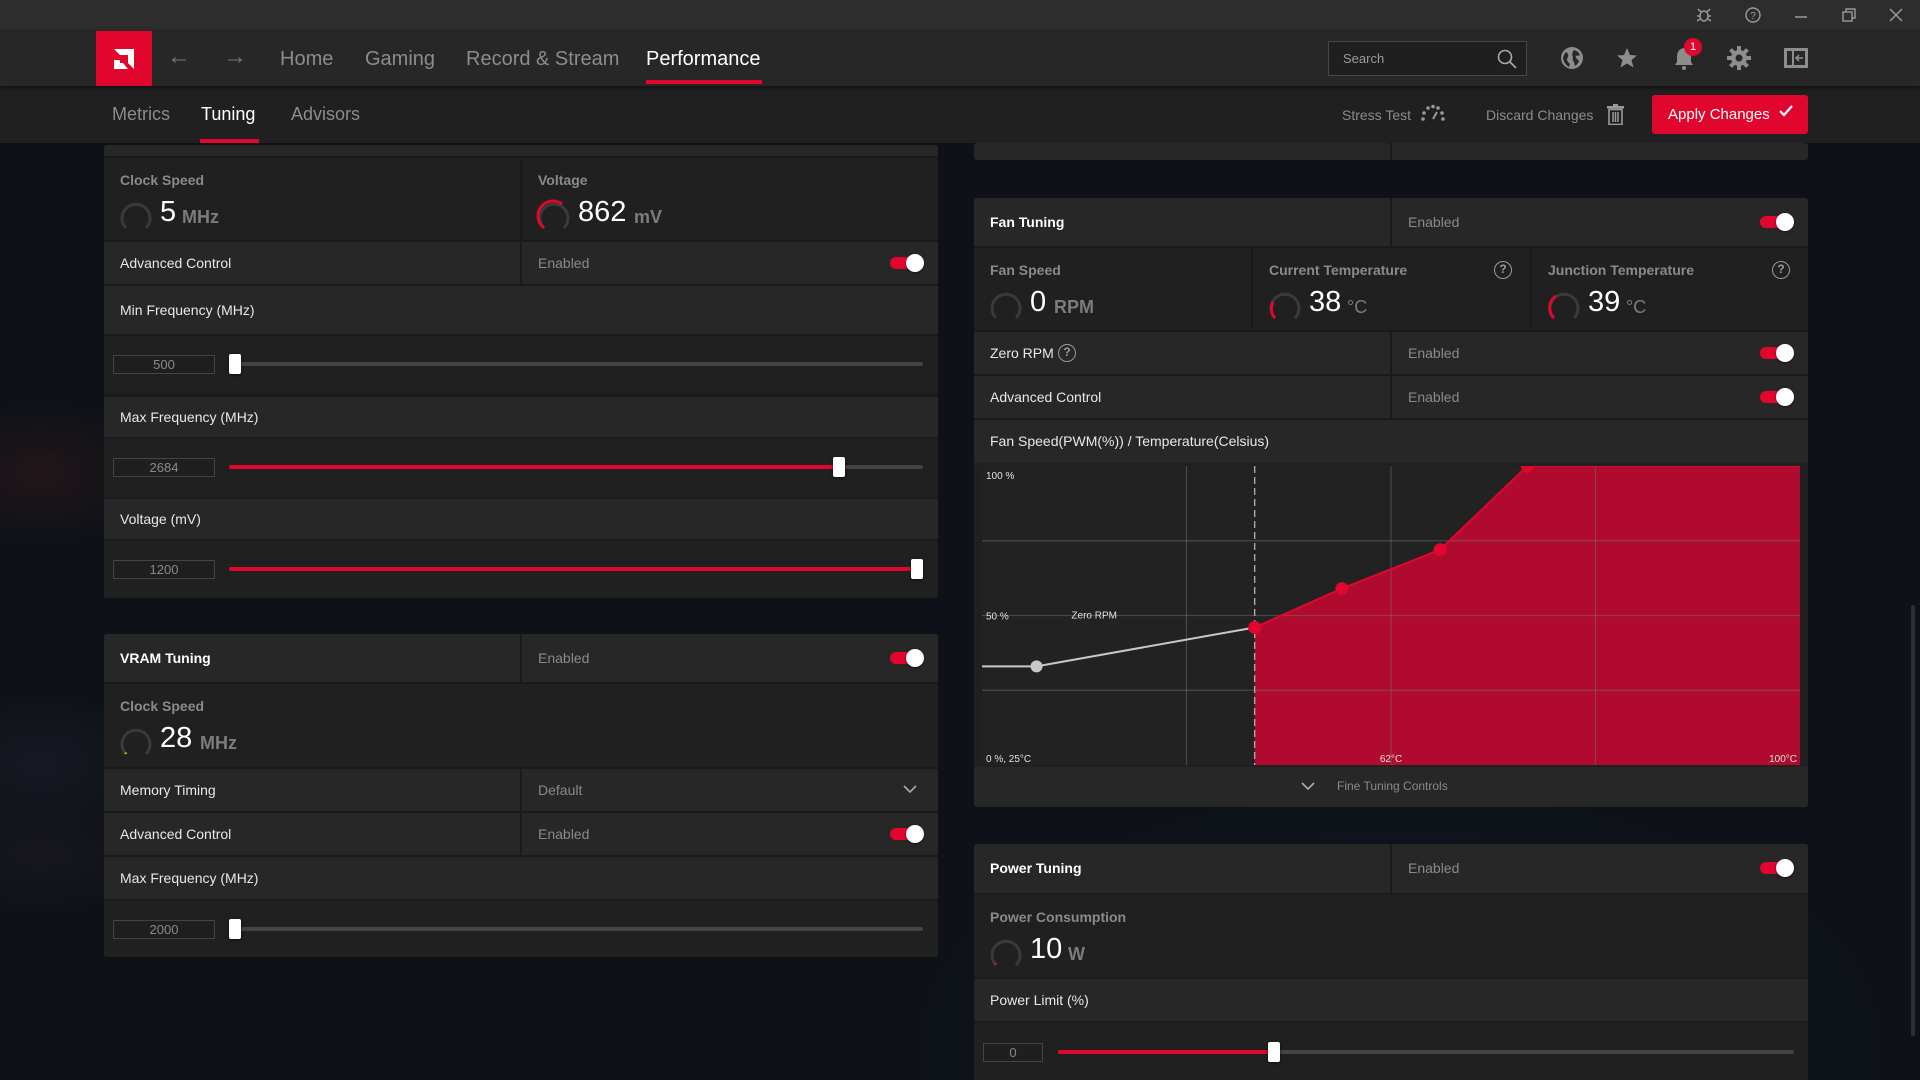  I want to click on junction-temperature-gauge, so click(1564, 306).